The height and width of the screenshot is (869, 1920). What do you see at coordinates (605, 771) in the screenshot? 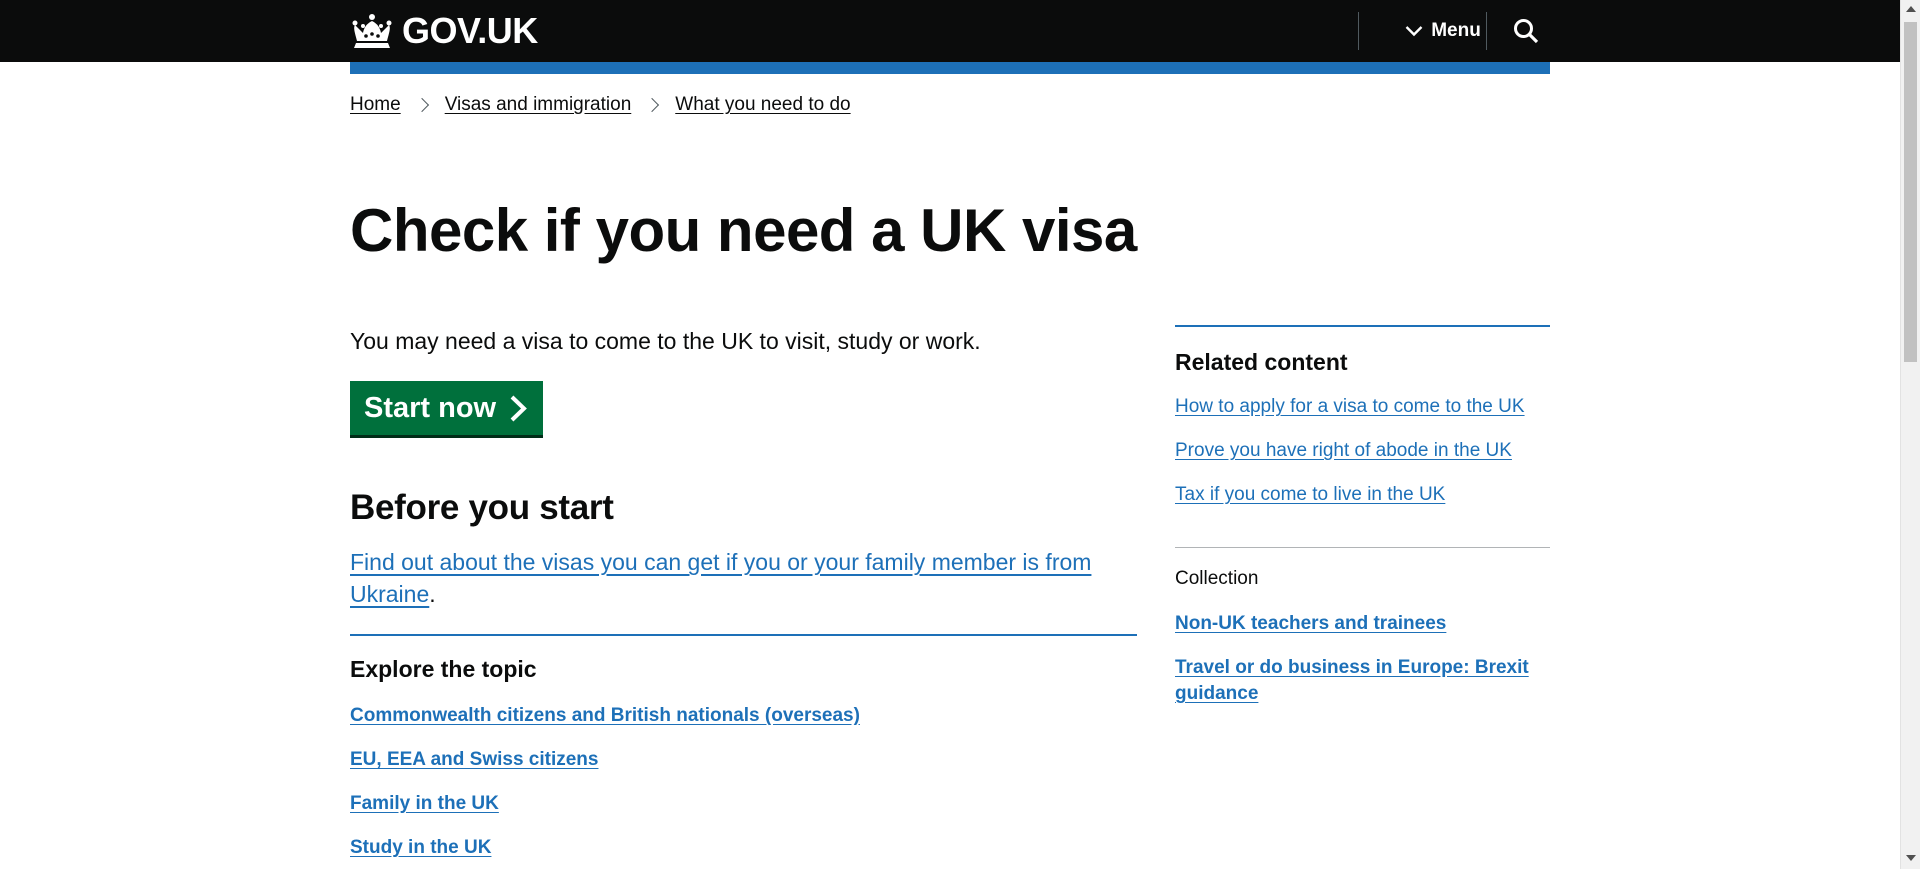
I see `list-item: EU, EEA and Swiss citizens` at bounding box center [605, 771].